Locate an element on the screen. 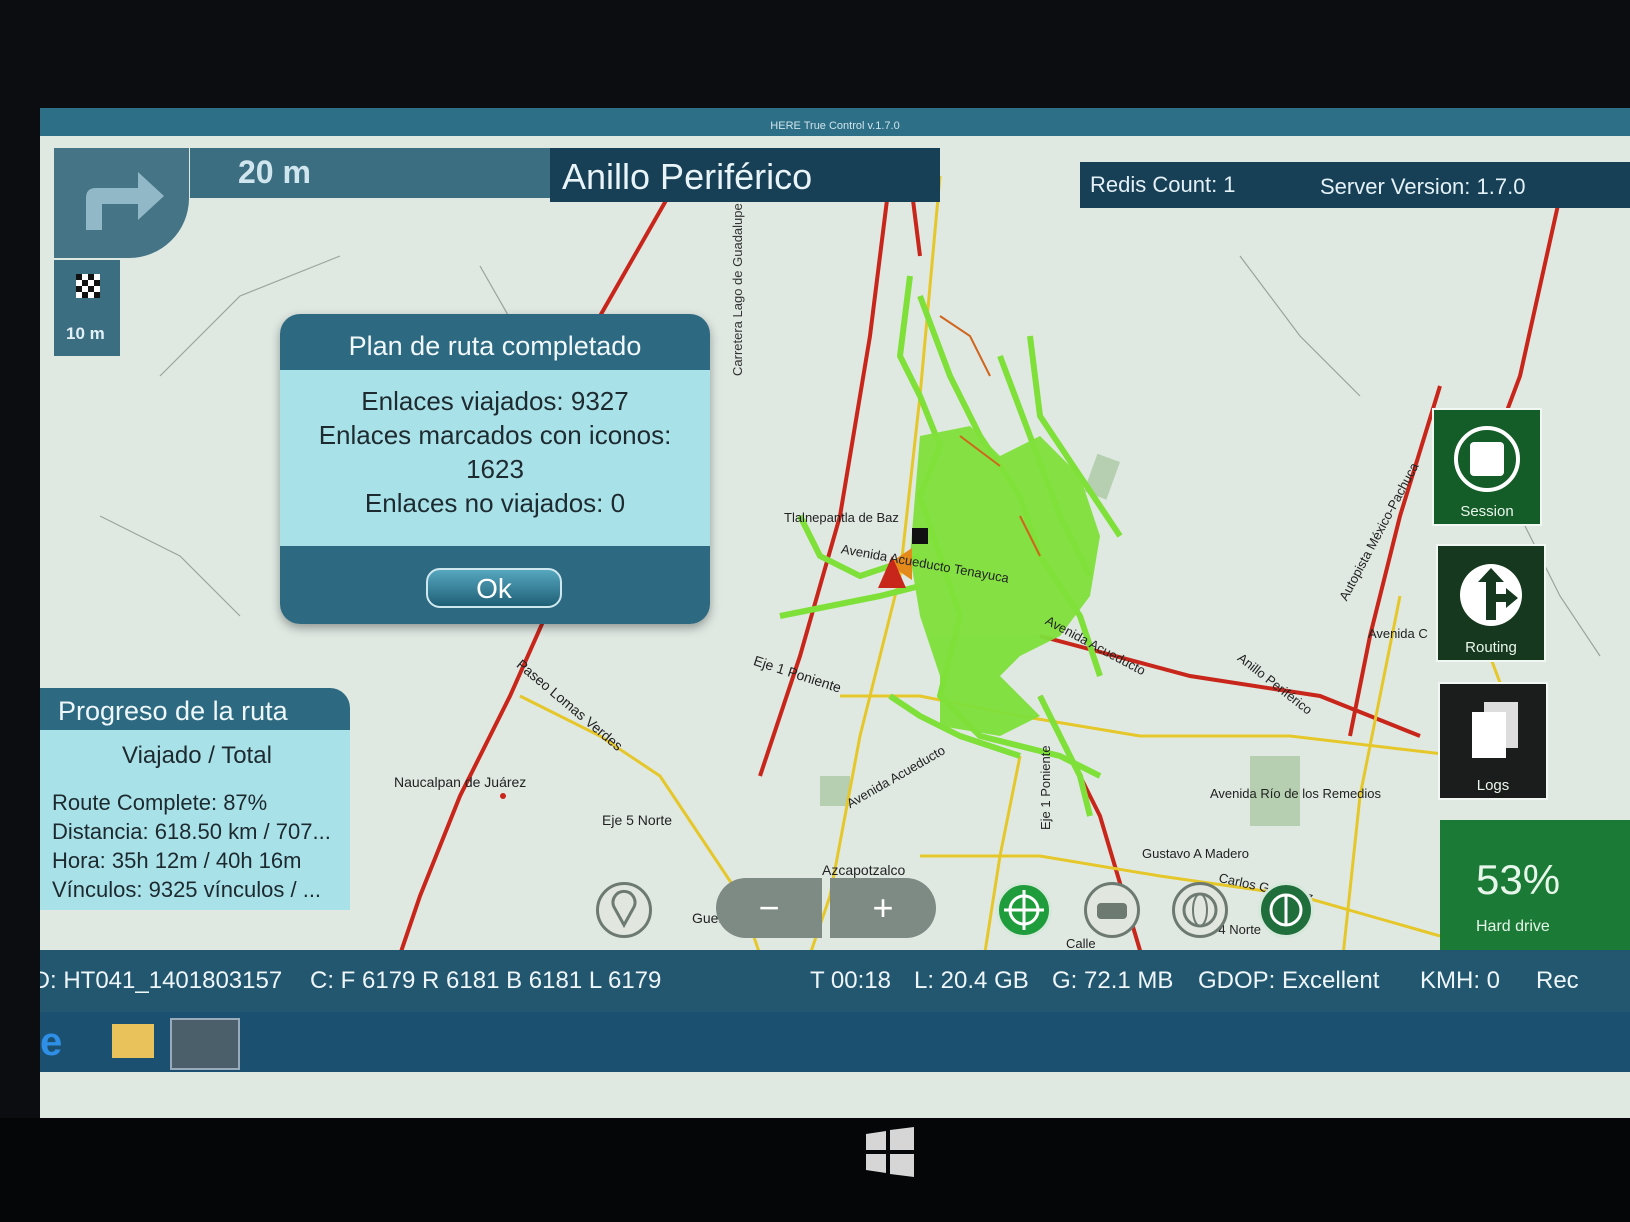 This screenshot has height=1222, width=1630. hard-drive-percent: 53% is located at coordinates (1518, 879).